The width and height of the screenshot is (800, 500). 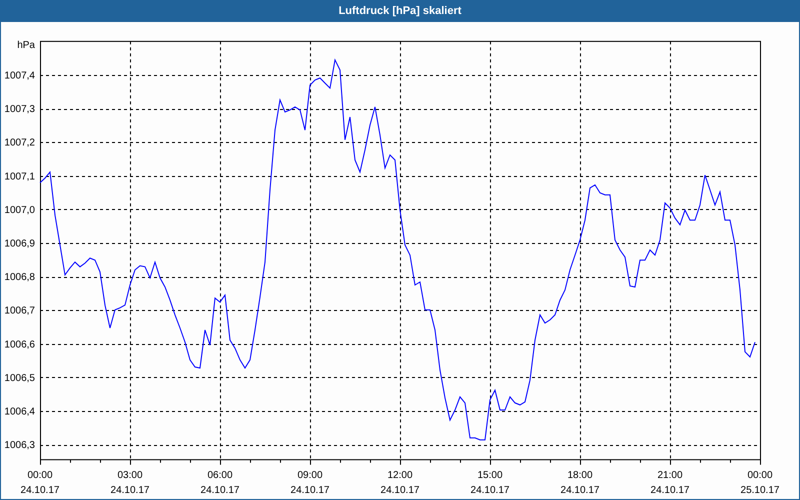 I want to click on axis-label: 1007,1, so click(x=19, y=176).